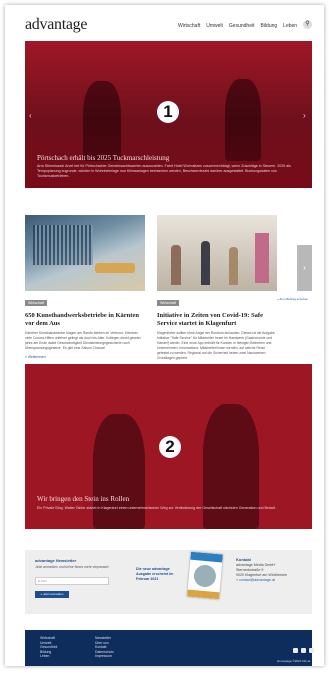  What do you see at coordinates (119, 471) in the screenshot?
I see `promo-person-left` at bounding box center [119, 471].